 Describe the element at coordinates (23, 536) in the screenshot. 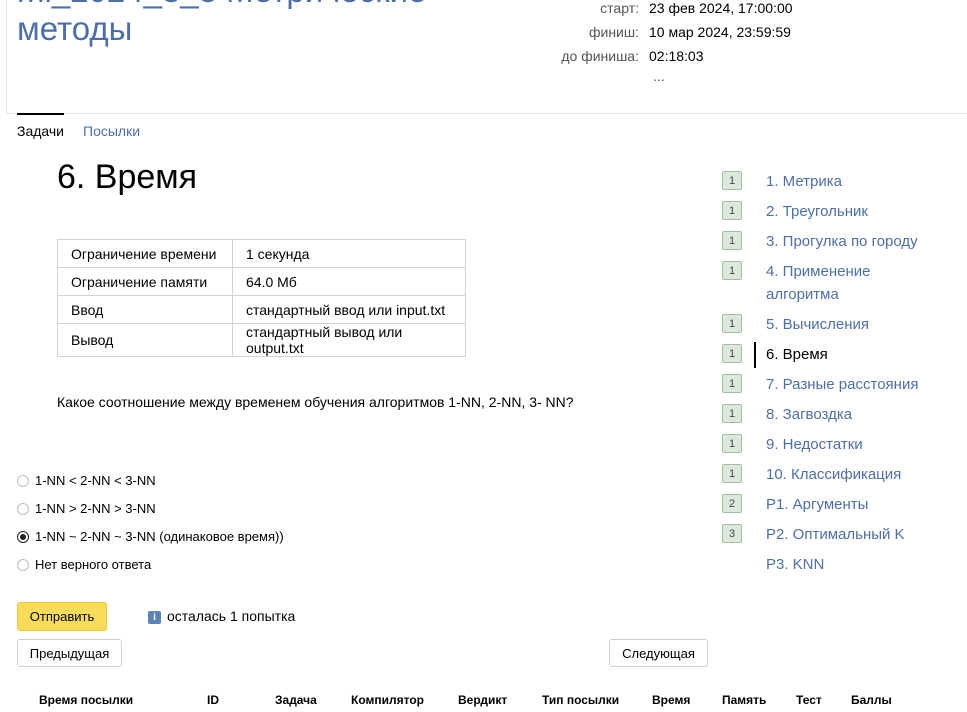

I see `radio-button-checked` at that location.